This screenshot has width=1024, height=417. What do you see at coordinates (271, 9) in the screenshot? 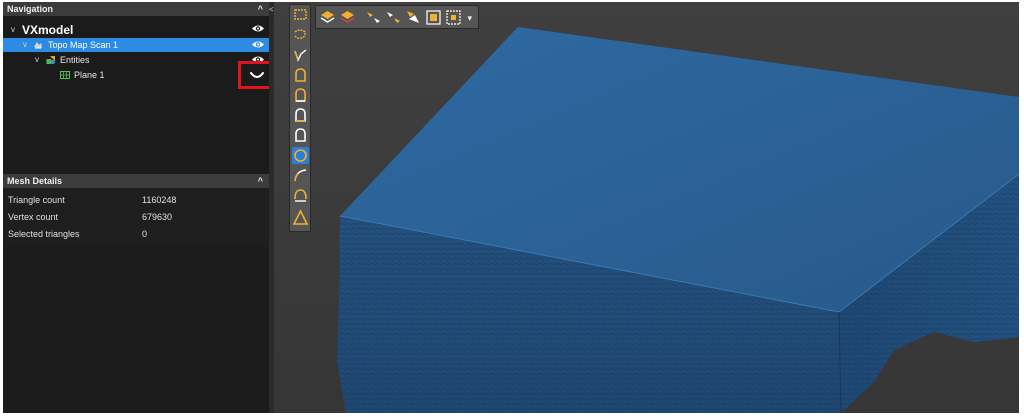
I see `collapse-panel-arrow: <` at bounding box center [271, 9].